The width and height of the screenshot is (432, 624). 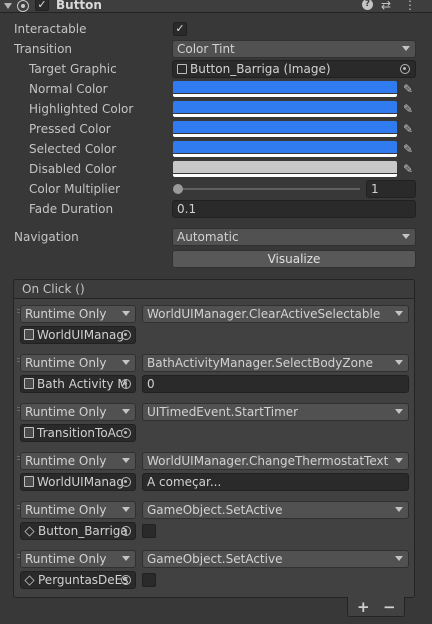 What do you see at coordinates (375, 189) in the screenshot?
I see `color-multiplier-value: 1` at bounding box center [375, 189].